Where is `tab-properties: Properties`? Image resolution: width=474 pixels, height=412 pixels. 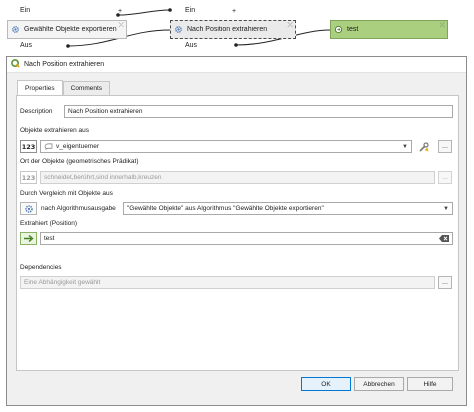 tab-properties: Properties is located at coordinates (40, 87).